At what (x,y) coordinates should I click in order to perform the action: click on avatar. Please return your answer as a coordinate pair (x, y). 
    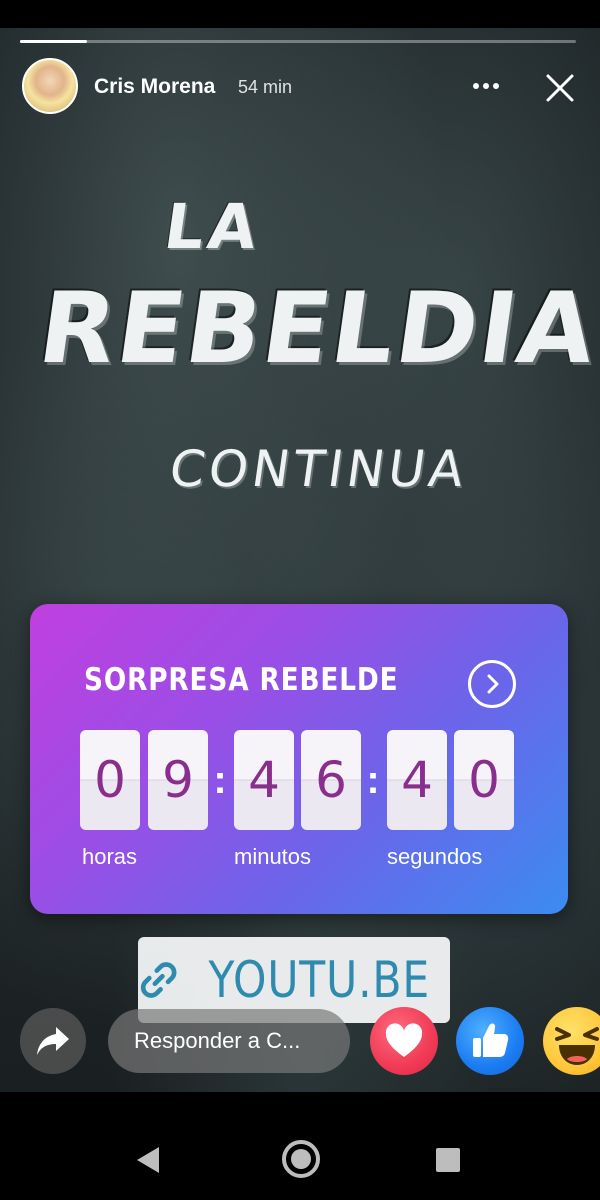
    Looking at the image, I should click on (50, 86).